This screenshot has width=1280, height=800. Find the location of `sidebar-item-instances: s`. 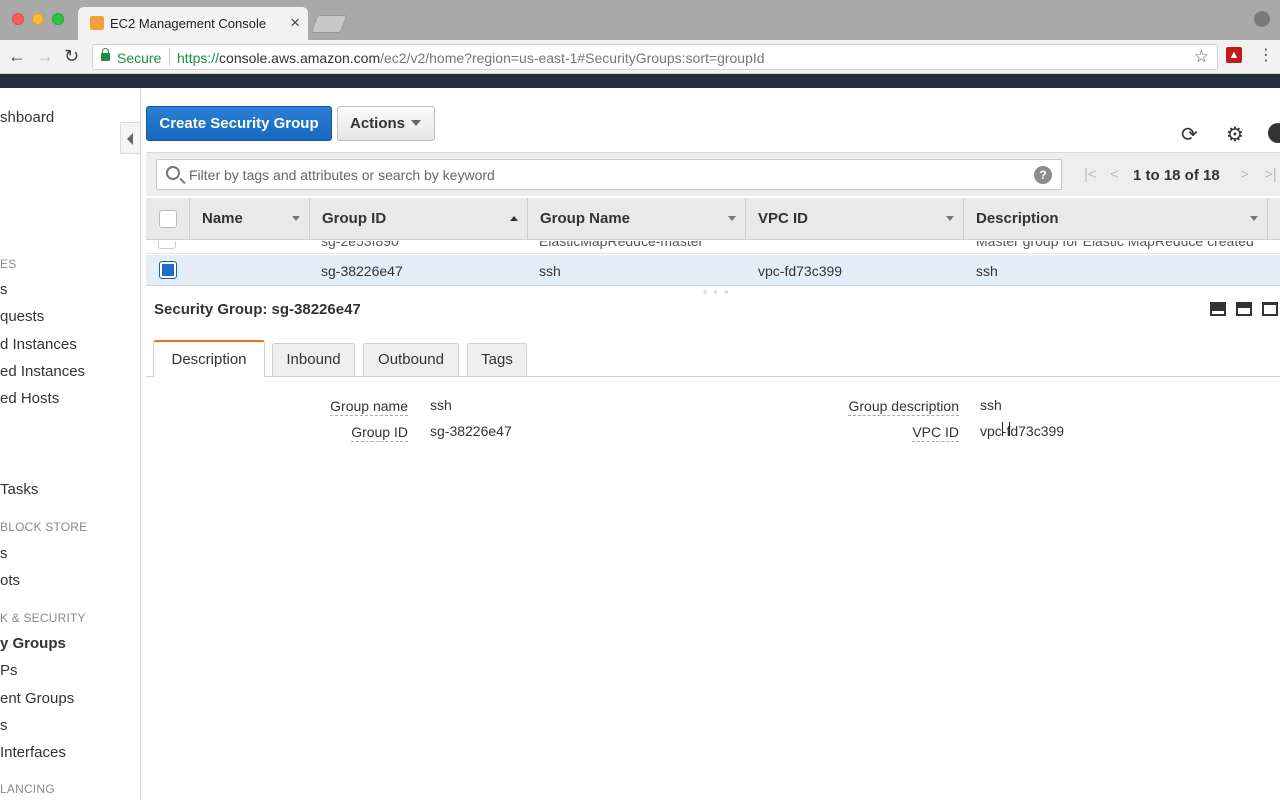

sidebar-item-instances: s is located at coordinates (4, 289).